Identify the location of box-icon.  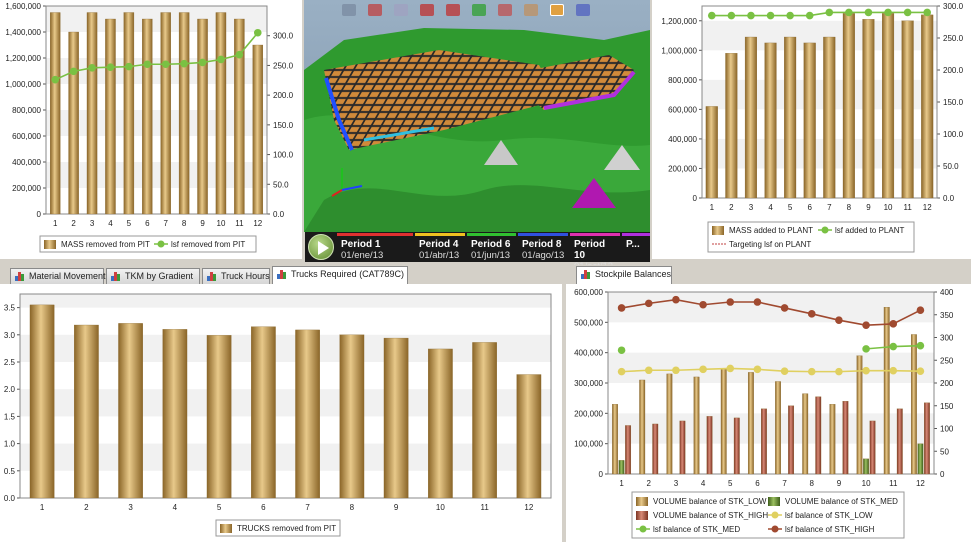
(531, 10).